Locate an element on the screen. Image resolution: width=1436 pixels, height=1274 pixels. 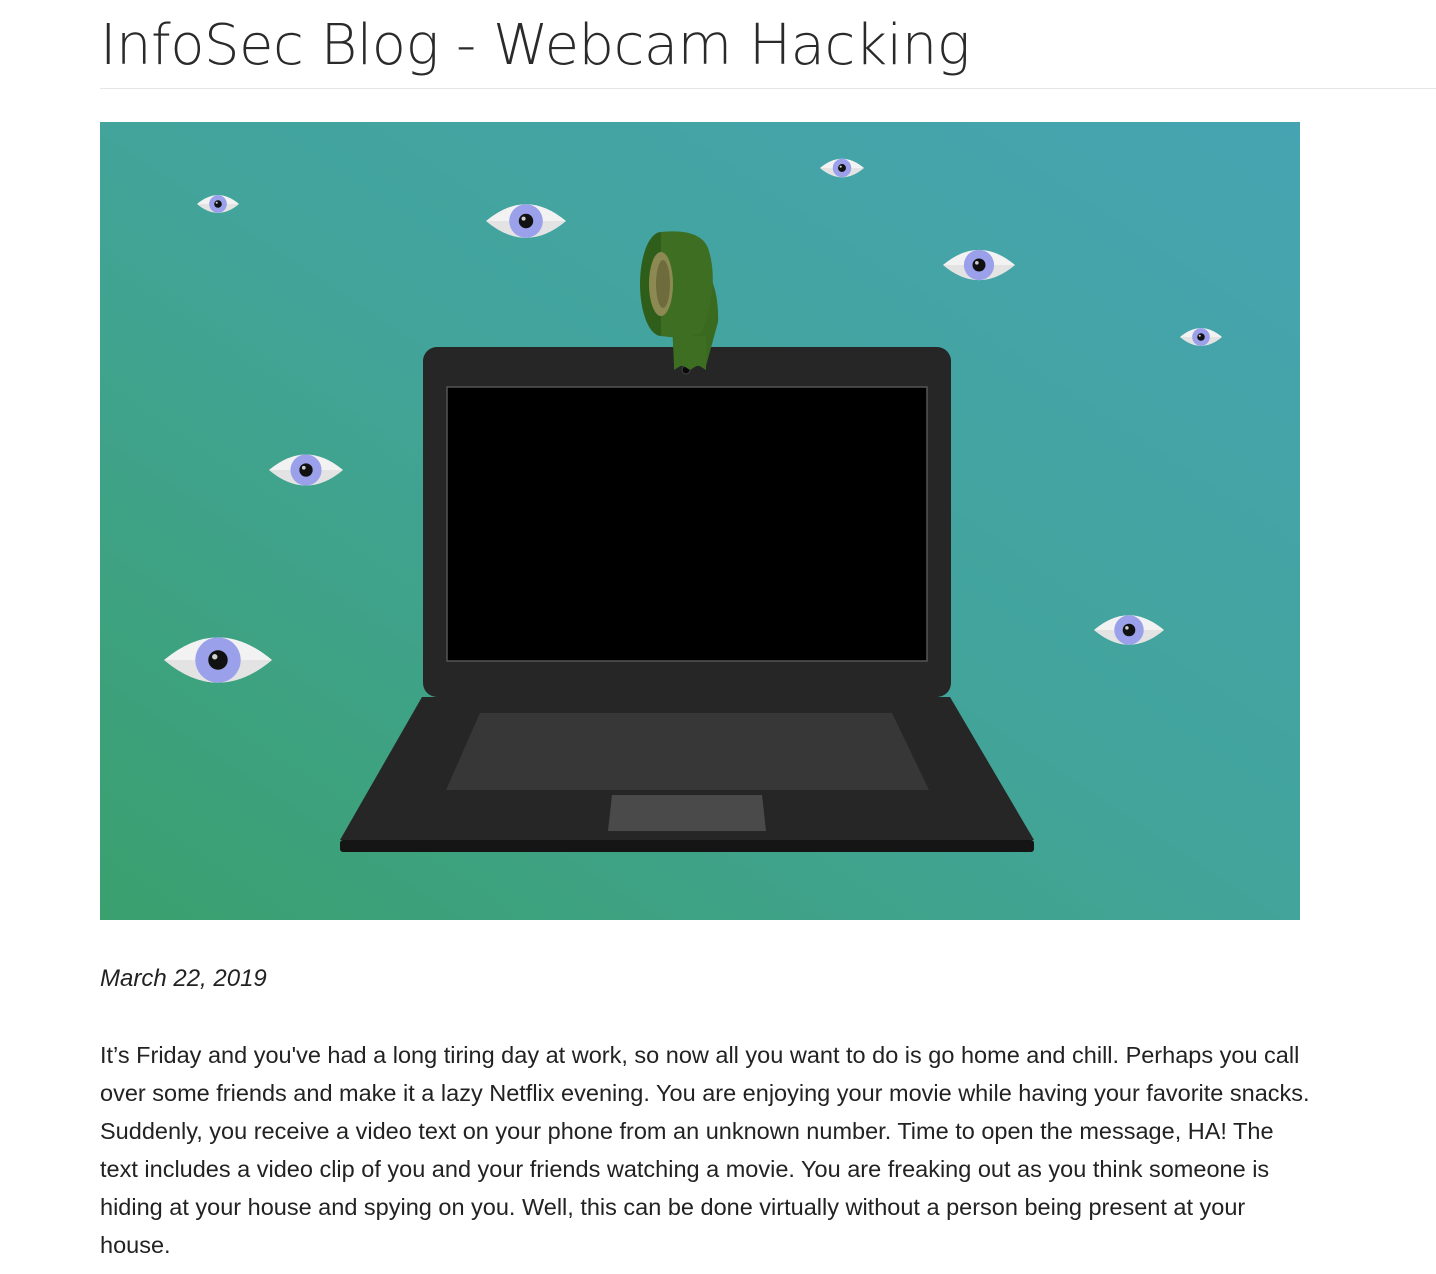
title-divider is located at coordinates (768, 88).